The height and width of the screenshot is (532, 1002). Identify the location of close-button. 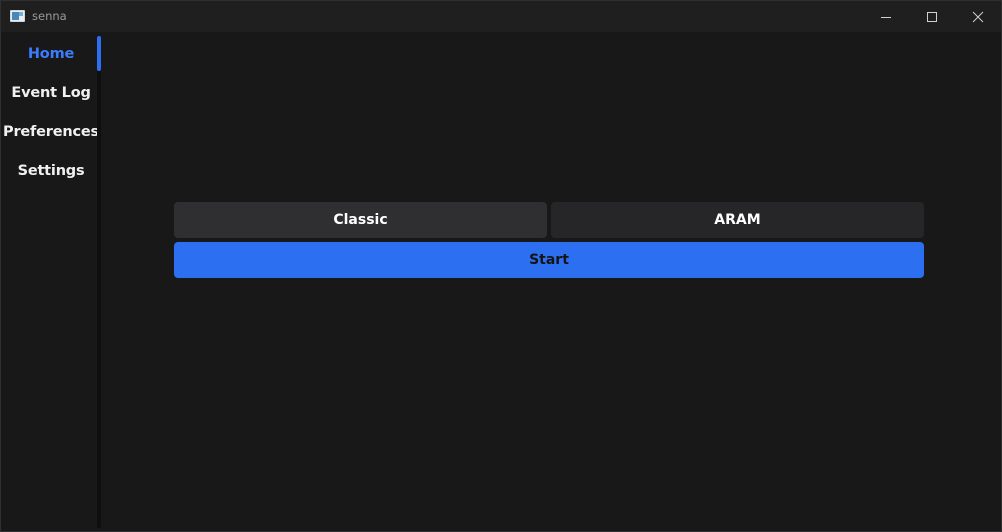
(978, 16).